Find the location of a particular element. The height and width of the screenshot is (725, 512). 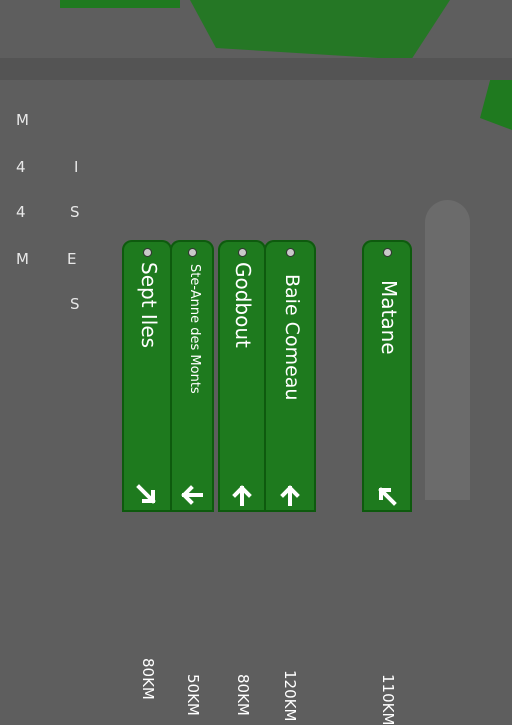

sign-destination: Godbout is located at coordinates (243, 305).